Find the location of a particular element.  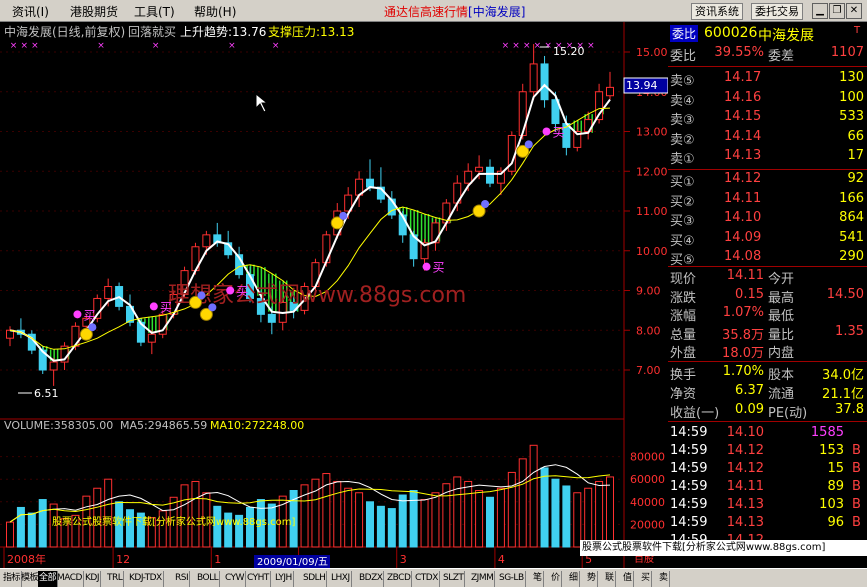

site-banner: 股票公式股票软件下载[分析家公式网www.88gs.com] is located at coordinates (723, 548).